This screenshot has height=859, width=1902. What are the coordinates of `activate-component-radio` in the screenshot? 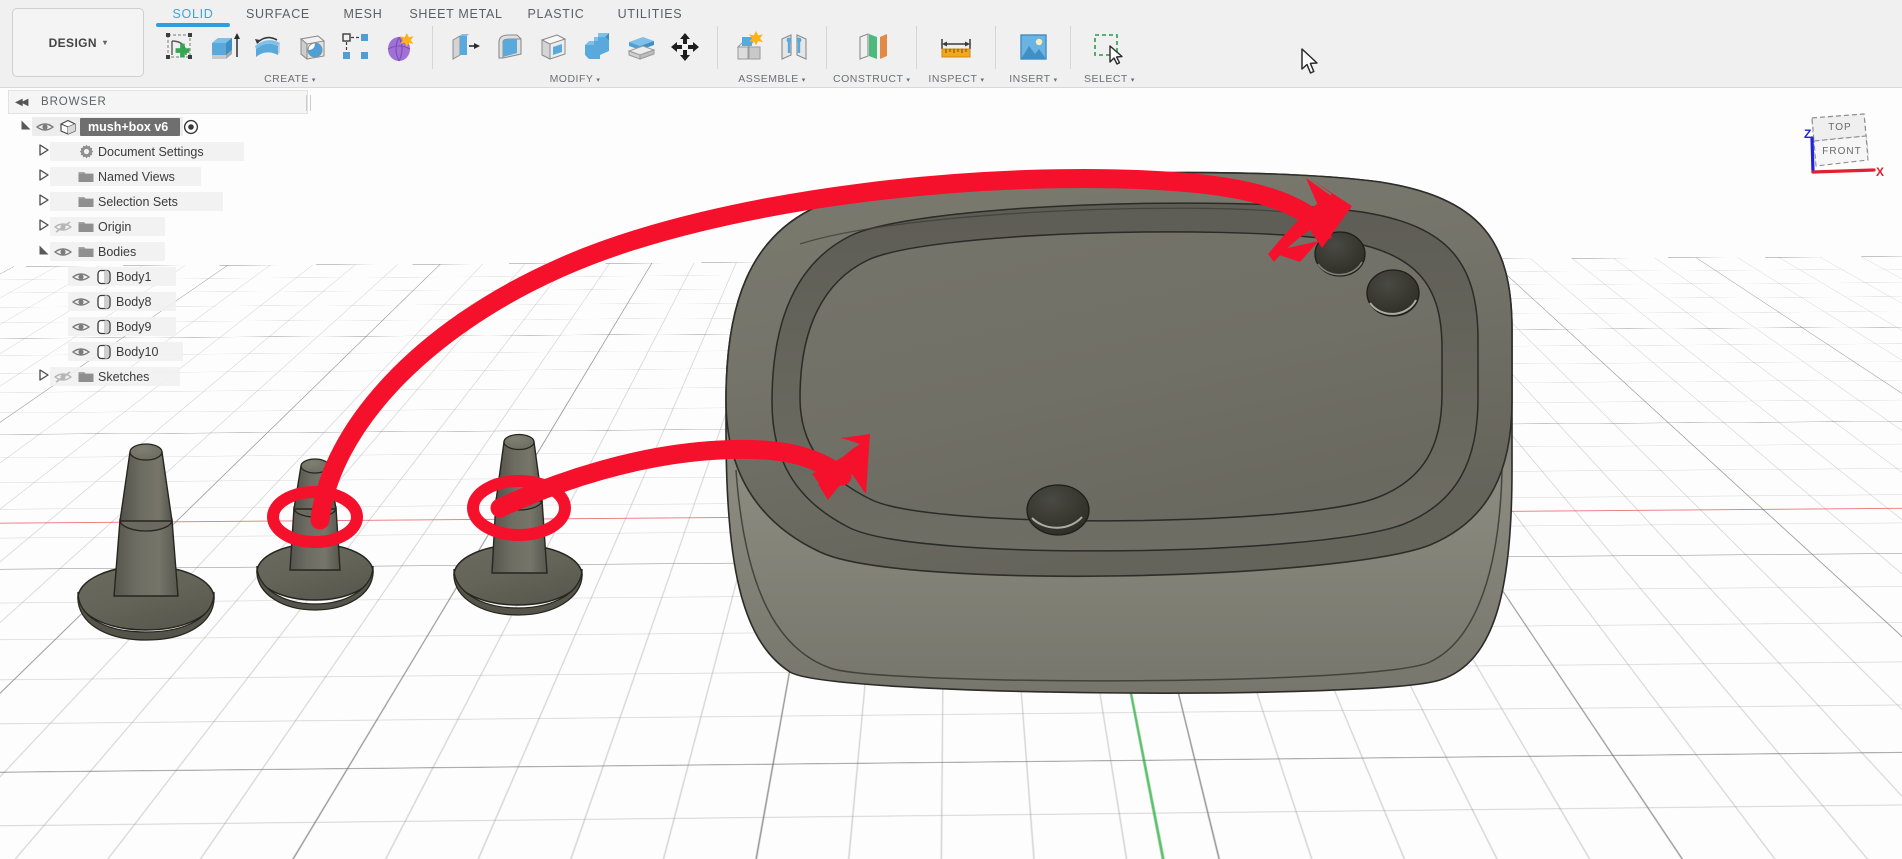 It's located at (191, 127).